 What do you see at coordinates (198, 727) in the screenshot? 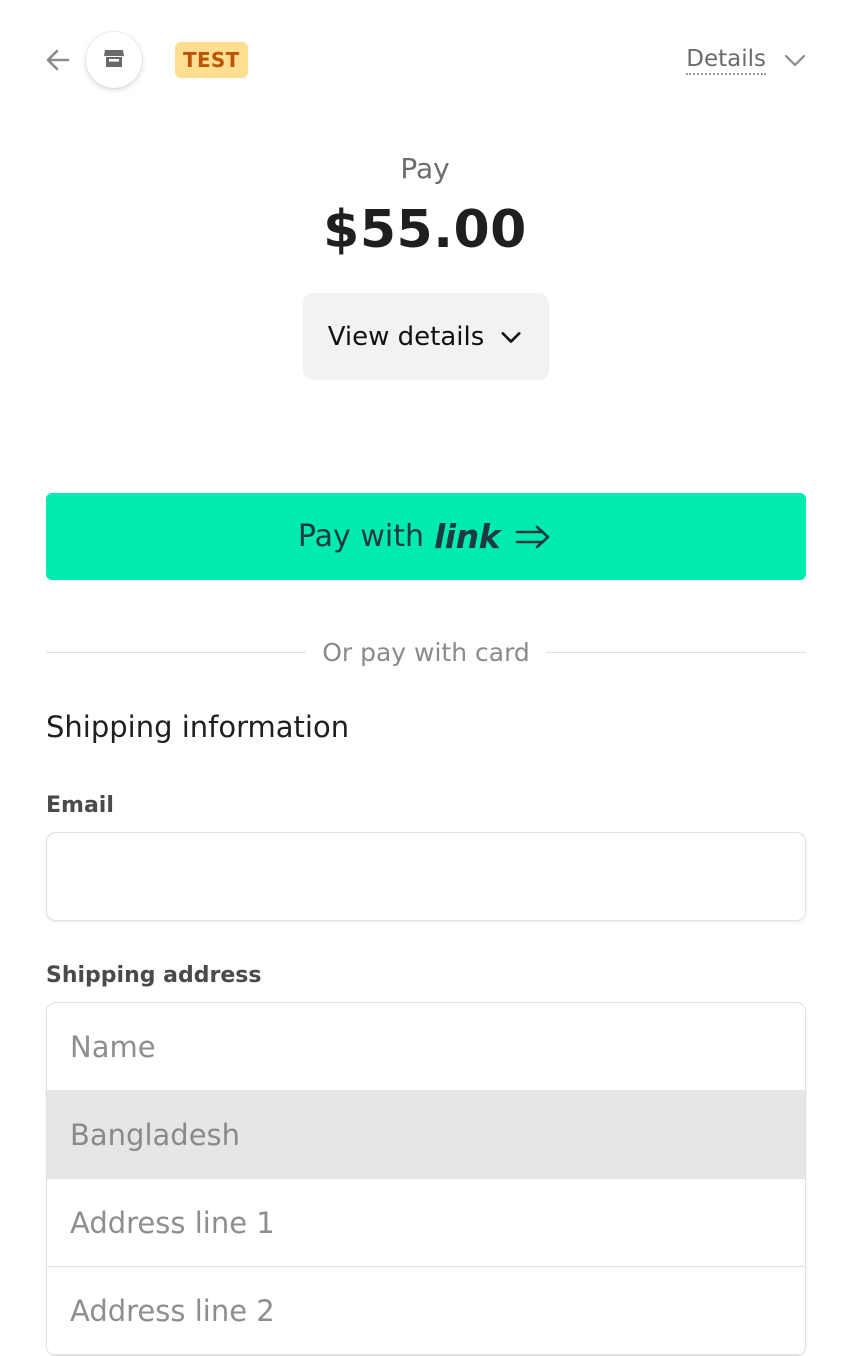
I see `shipping-section-title: Shipping information` at bounding box center [198, 727].